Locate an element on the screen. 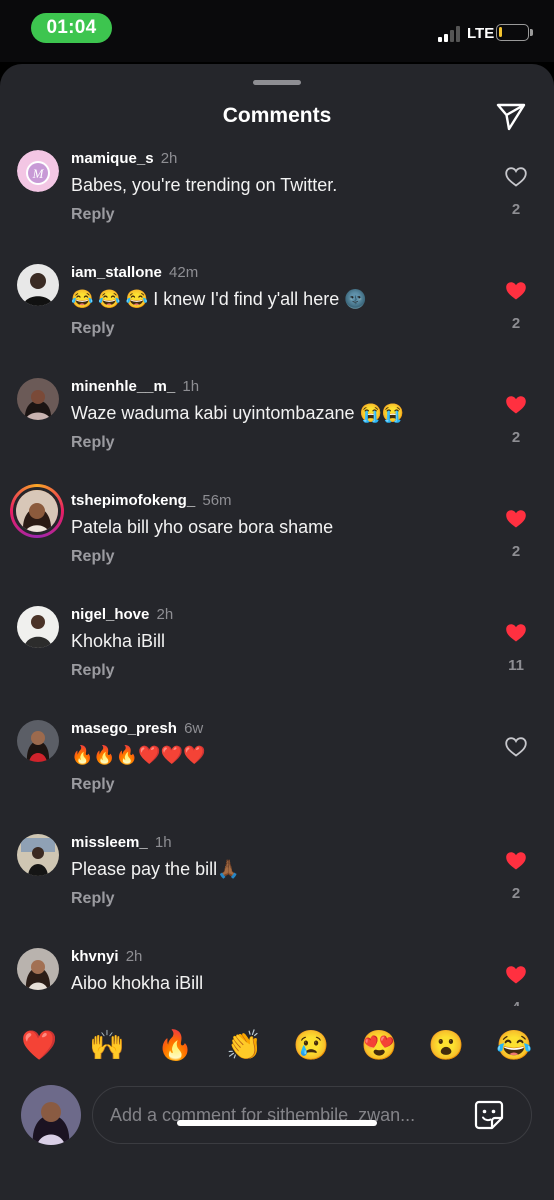  battery-level-fill is located at coordinates (500, 32).